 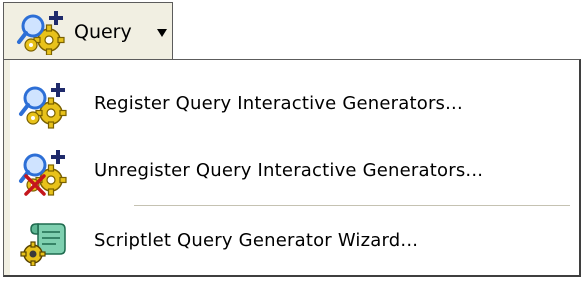 I want to click on query-button-label: Query, so click(x=103, y=32).